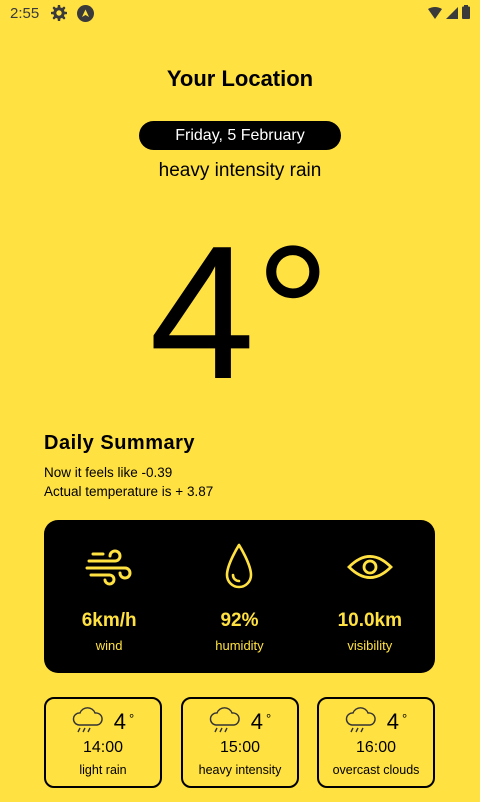 This screenshot has height=802, width=480. What do you see at coordinates (370, 596) in the screenshot?
I see `stat-visibility: 10.0km visibility` at bounding box center [370, 596].